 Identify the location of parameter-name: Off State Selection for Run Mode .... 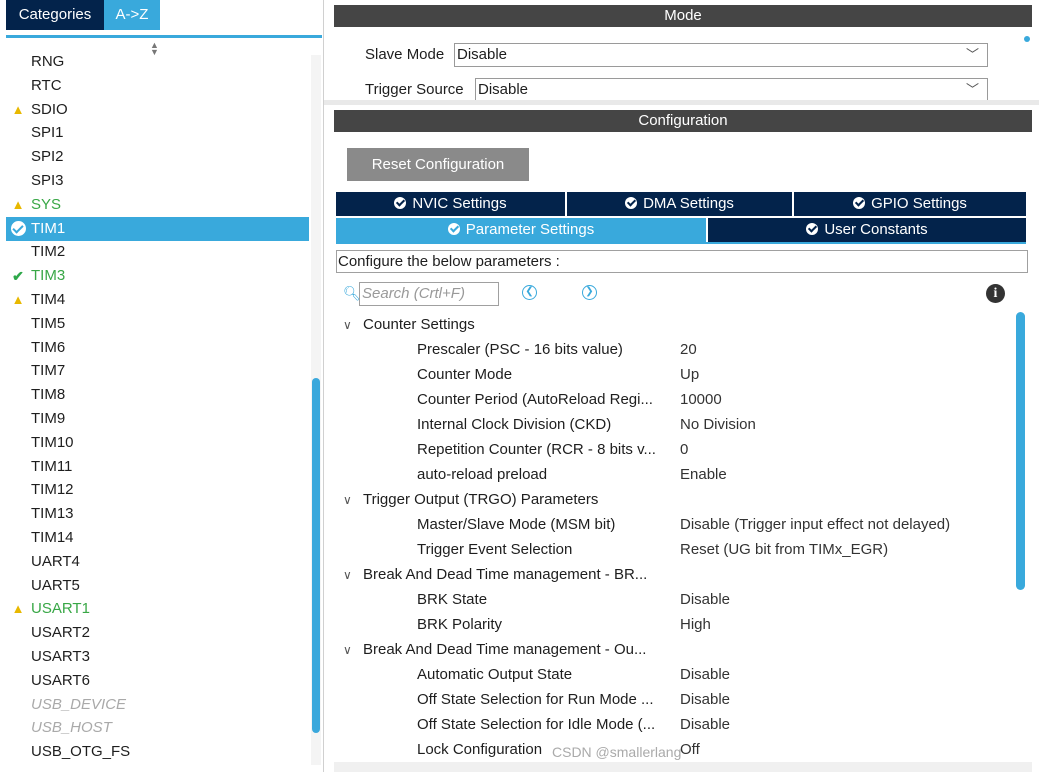
(535, 699).